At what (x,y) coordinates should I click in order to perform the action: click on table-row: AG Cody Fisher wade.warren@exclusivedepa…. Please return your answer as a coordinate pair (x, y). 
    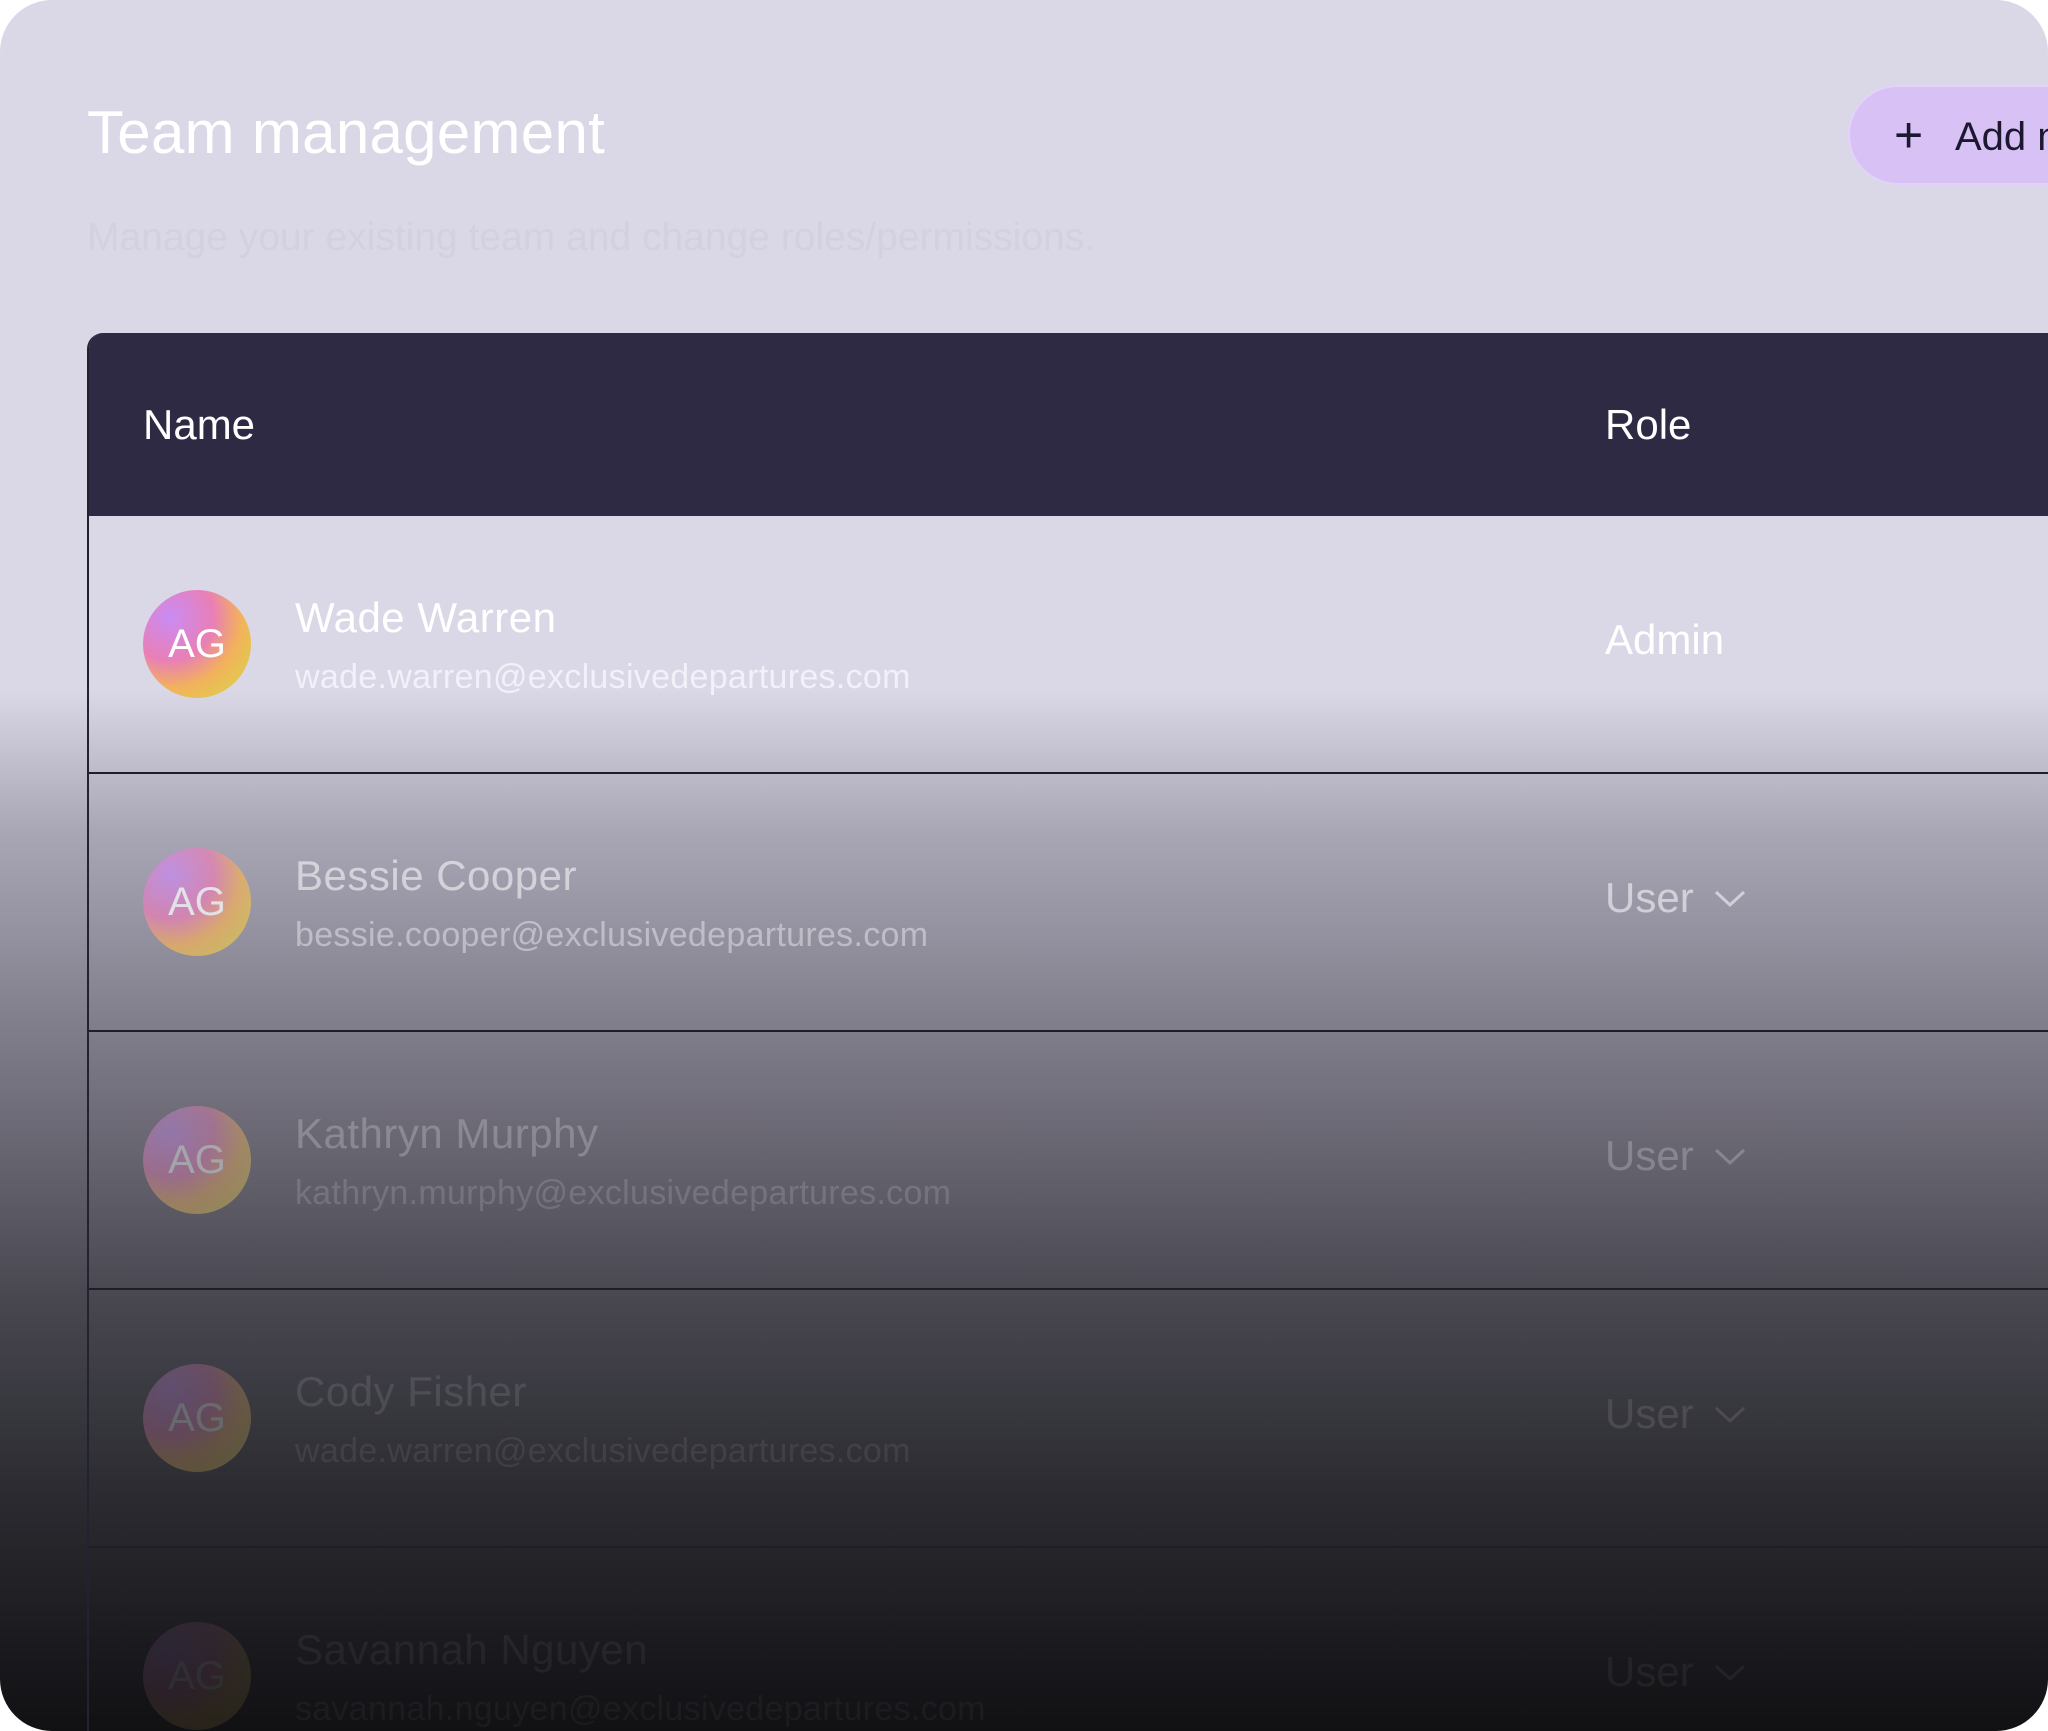
    Looking at the image, I should click on (1068, 1419).